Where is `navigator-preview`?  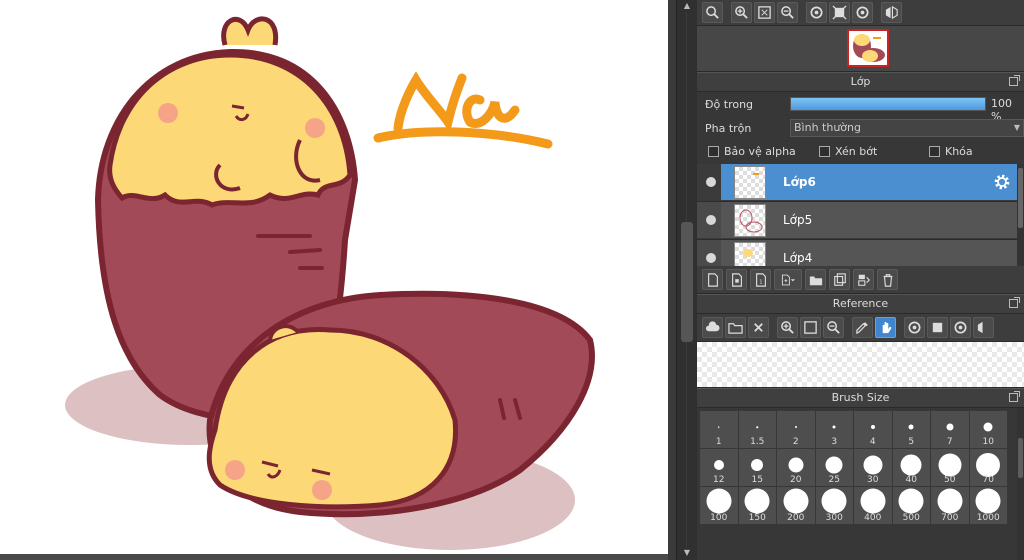
navigator-preview is located at coordinates (860, 49).